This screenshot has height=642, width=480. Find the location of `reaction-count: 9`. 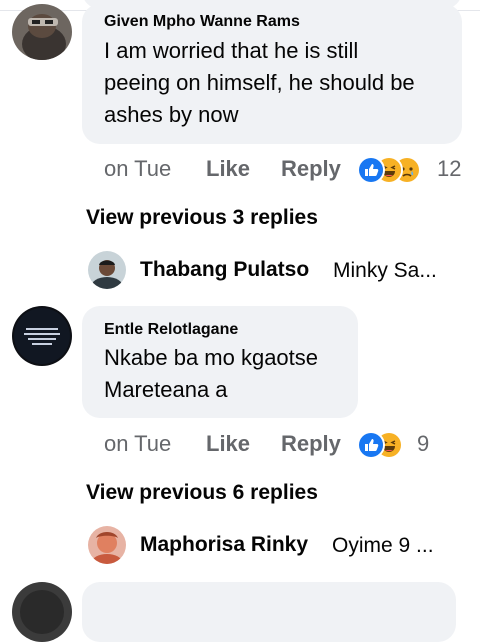

reaction-count: 9 is located at coordinates (423, 443).